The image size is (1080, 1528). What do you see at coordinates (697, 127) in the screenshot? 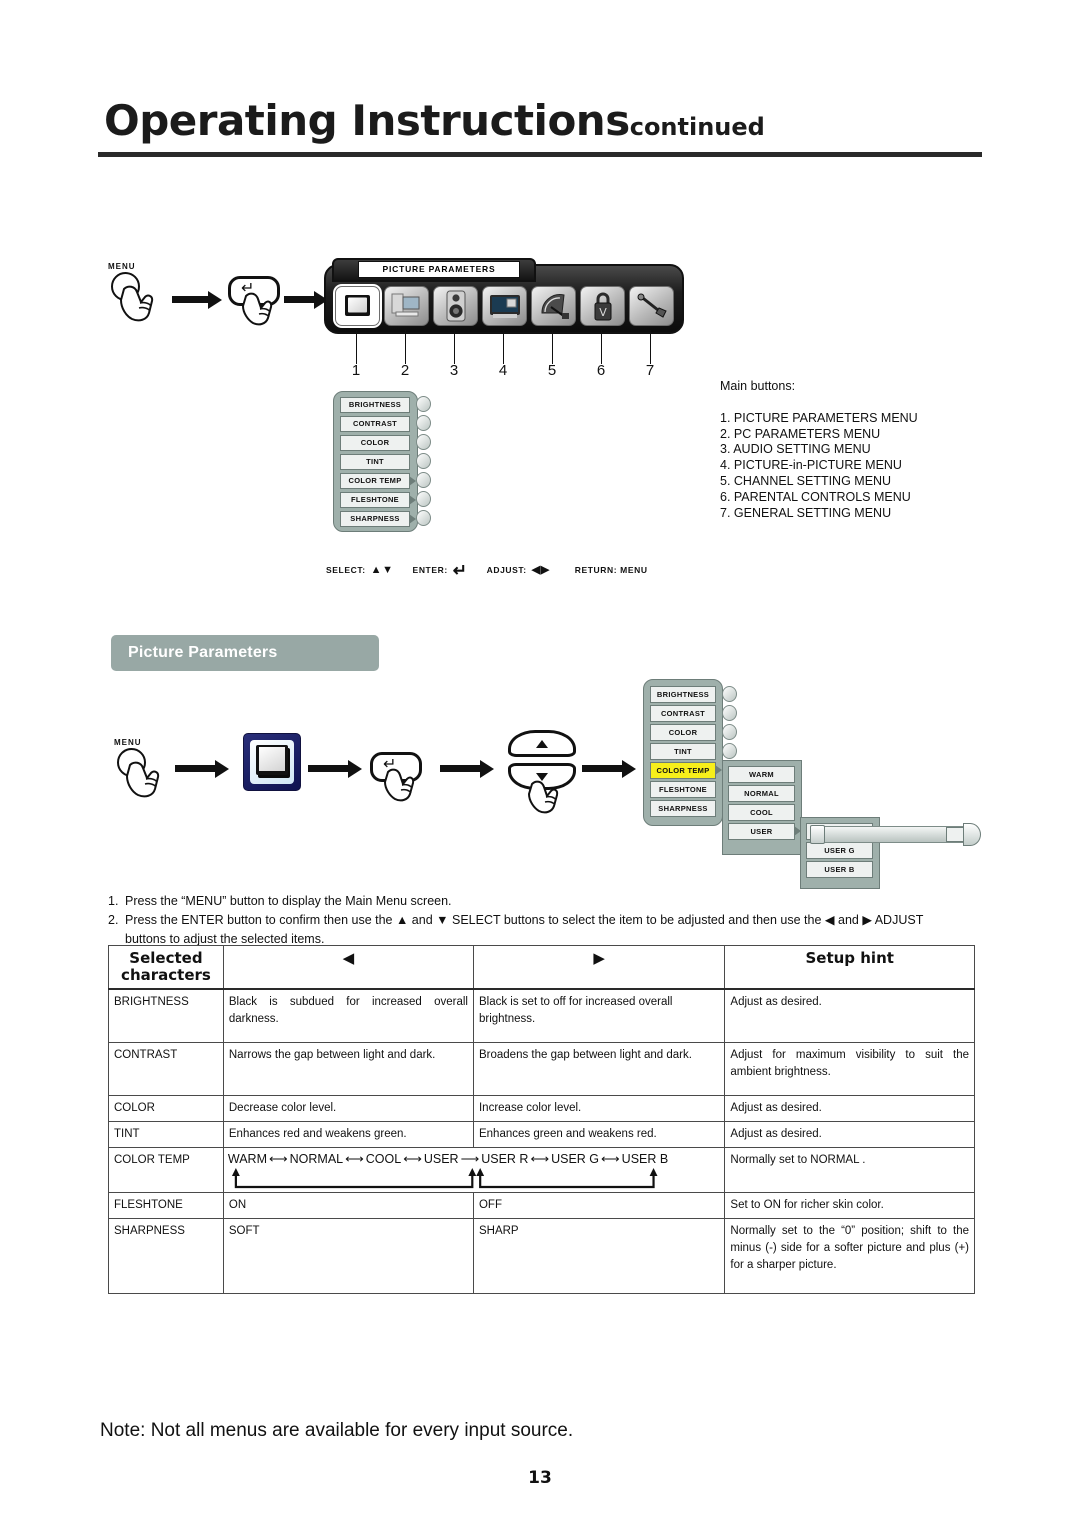
I see `page-title-suffix: continued` at bounding box center [697, 127].